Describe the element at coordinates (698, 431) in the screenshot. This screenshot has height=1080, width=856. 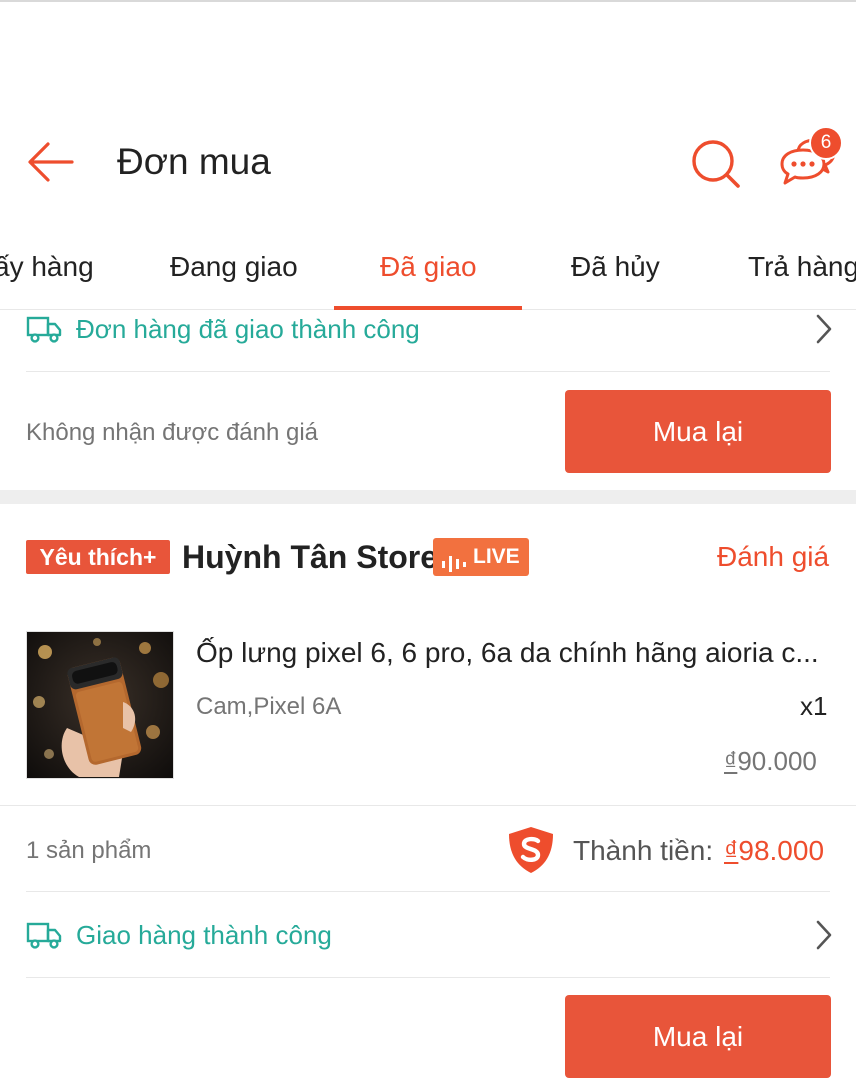
I see `order1-rebuy-button: Mua lại` at that location.